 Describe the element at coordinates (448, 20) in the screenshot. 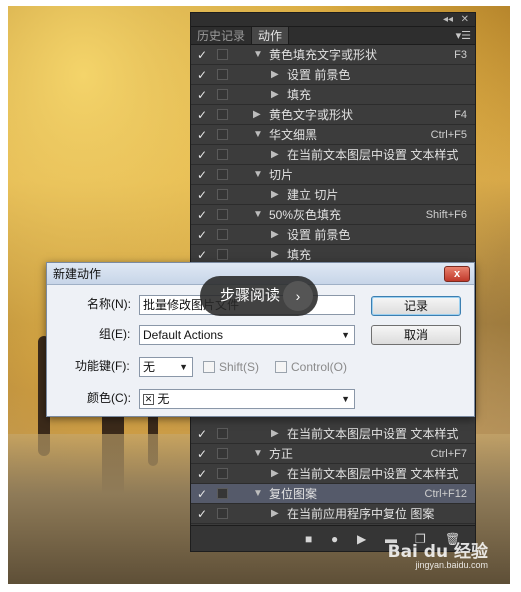

I see `collapse-icon: ◂◂` at that location.